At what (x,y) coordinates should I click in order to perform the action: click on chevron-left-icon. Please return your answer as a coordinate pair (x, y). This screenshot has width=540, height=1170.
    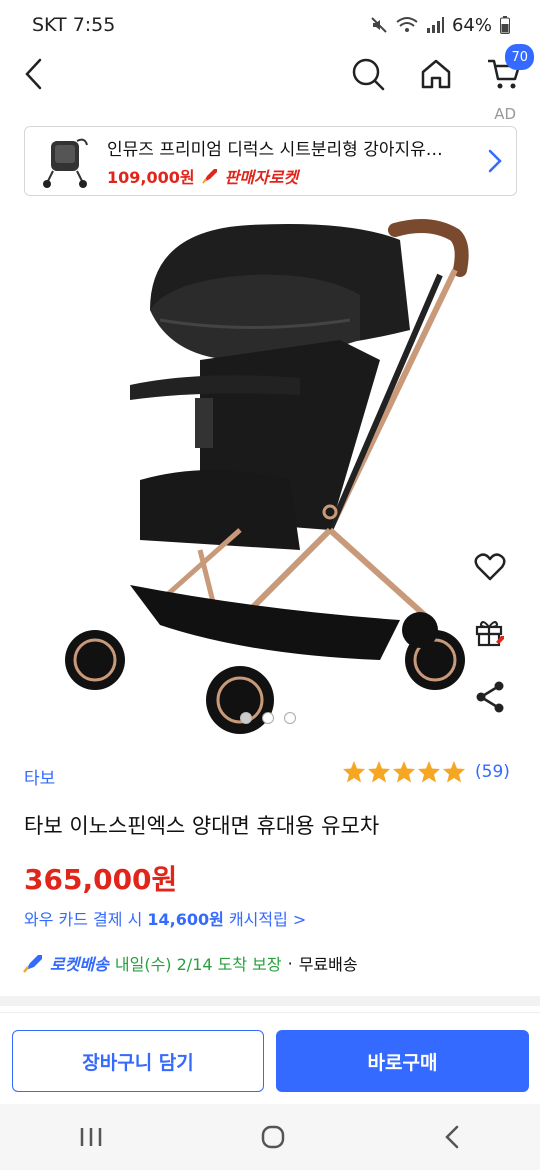
    Looking at the image, I should click on (33, 74).